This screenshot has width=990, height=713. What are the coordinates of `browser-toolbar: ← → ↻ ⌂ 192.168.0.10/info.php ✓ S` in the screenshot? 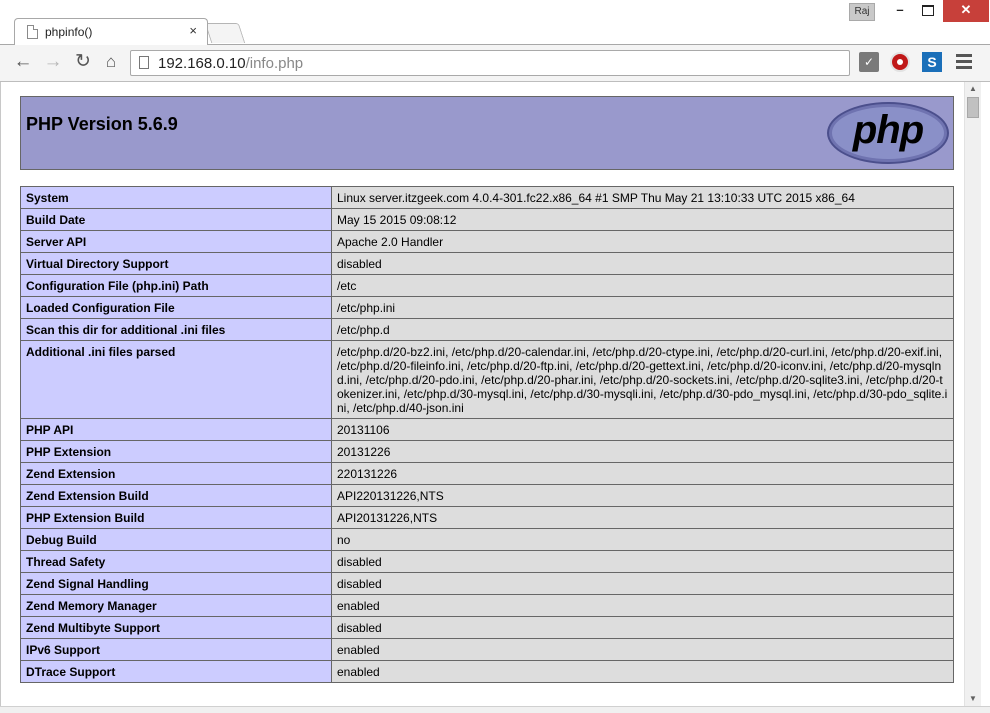 It's located at (495, 63).